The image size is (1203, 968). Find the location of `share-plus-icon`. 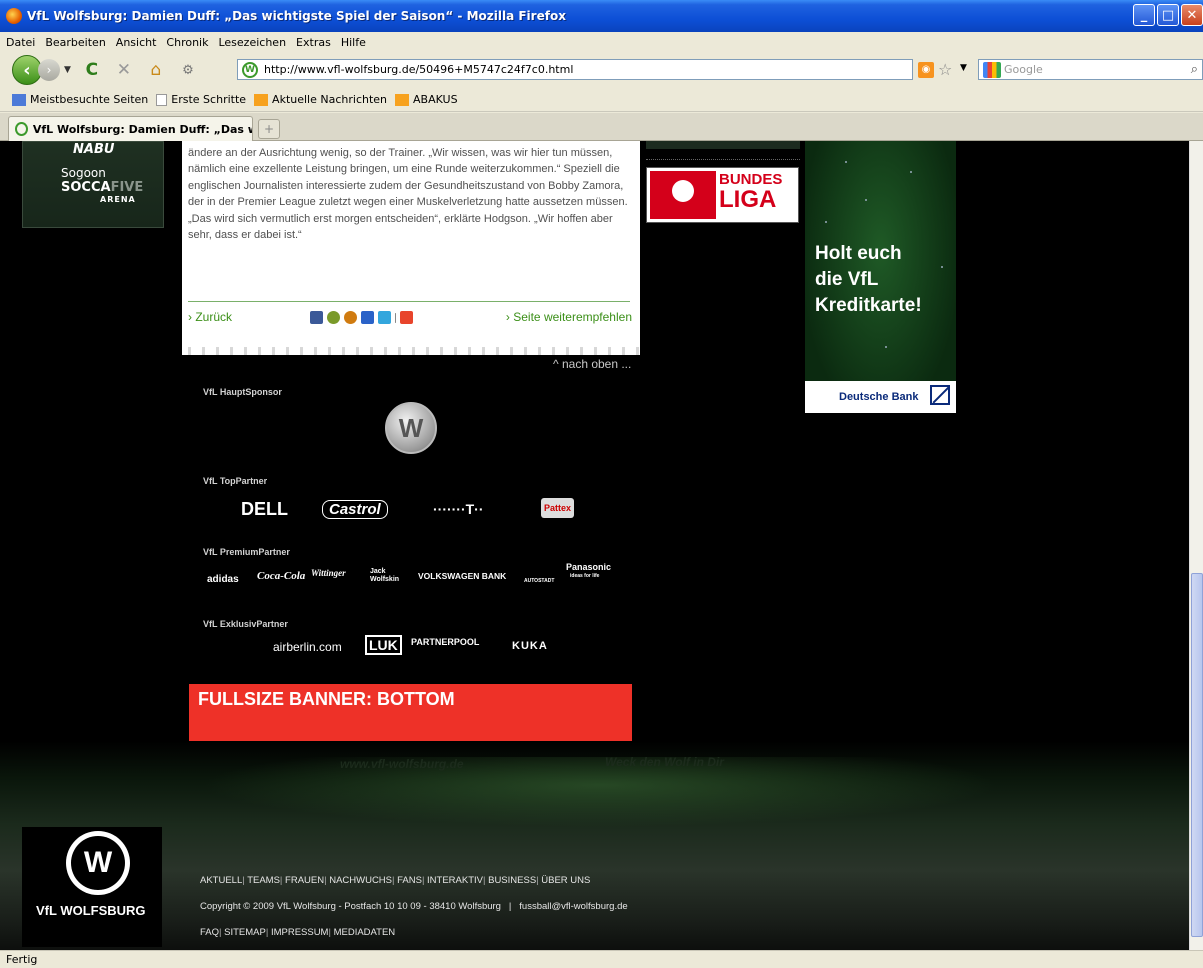

share-plus-icon is located at coordinates (406, 317).